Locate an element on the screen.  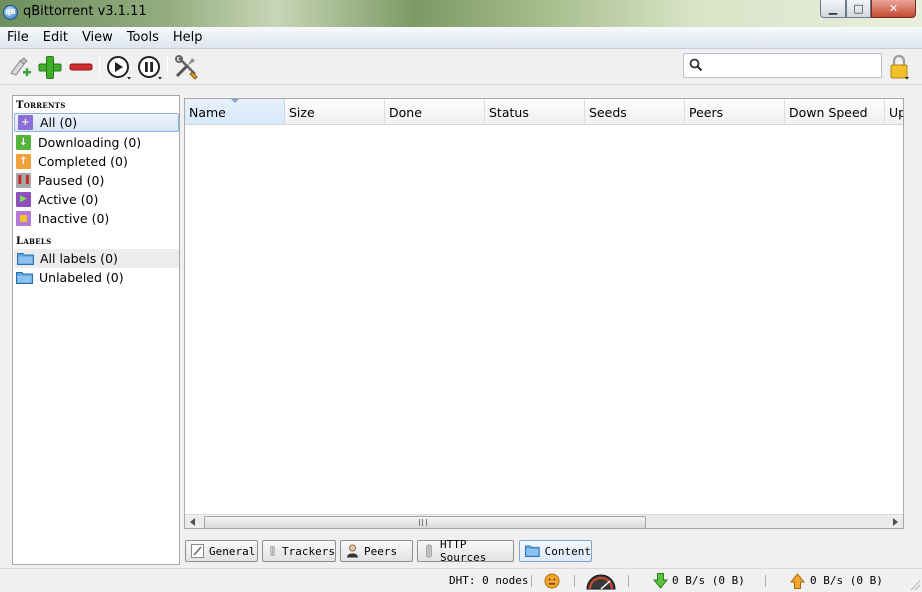
window-title: qBittorrent v3.1.11 is located at coordinates (85, 11).